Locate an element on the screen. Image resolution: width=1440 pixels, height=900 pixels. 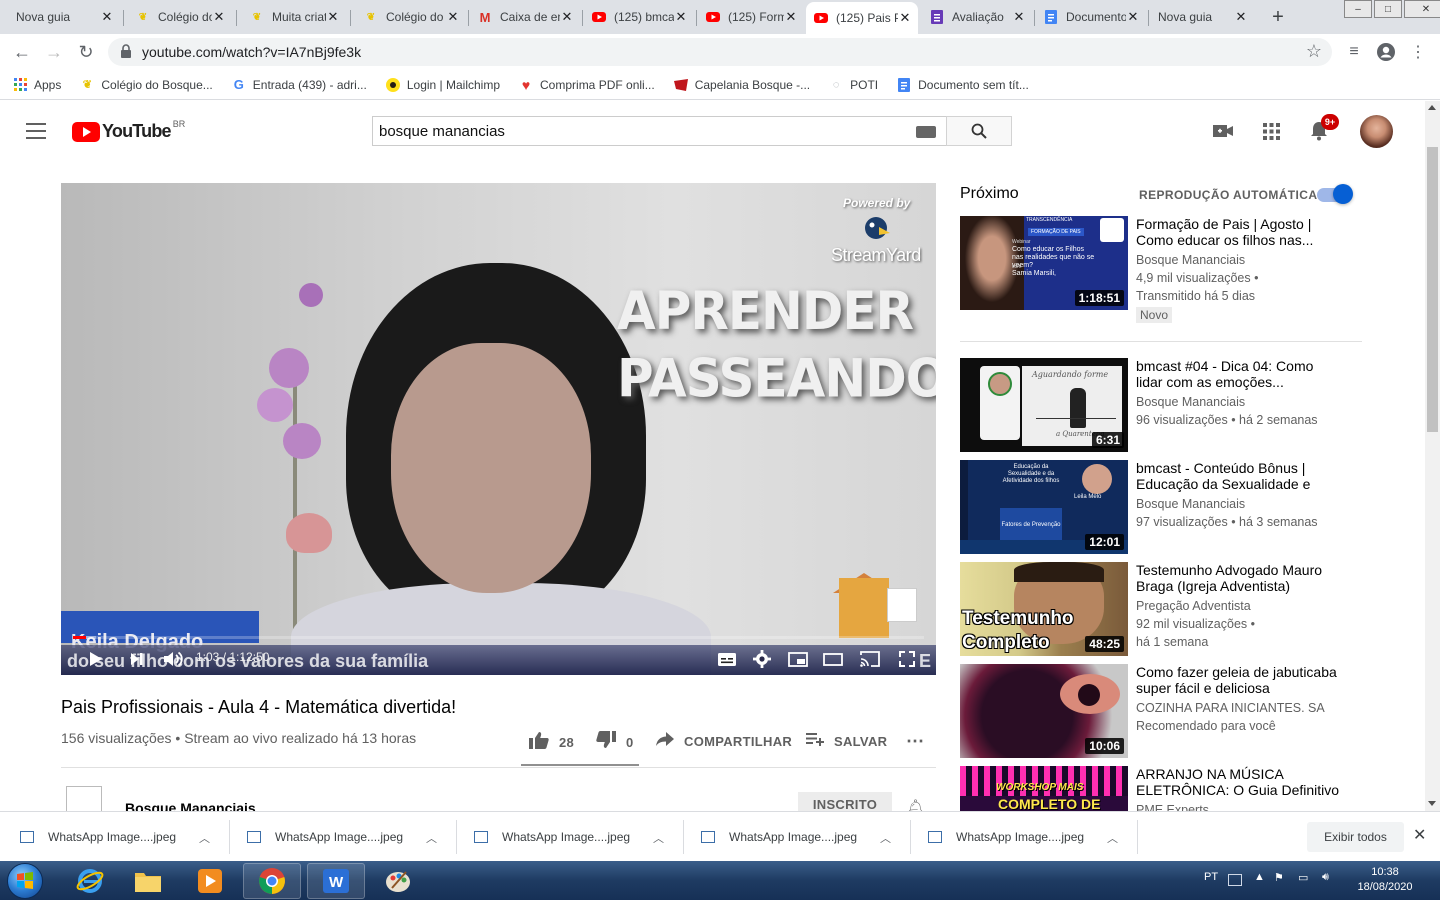
scroll-down-arrow-icon is located at coordinates (1432, 803).